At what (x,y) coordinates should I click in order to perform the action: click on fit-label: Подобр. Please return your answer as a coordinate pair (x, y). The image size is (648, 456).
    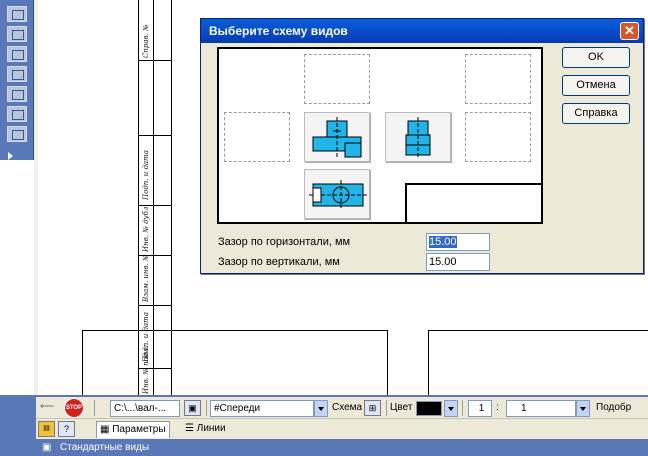
    Looking at the image, I should click on (614, 407).